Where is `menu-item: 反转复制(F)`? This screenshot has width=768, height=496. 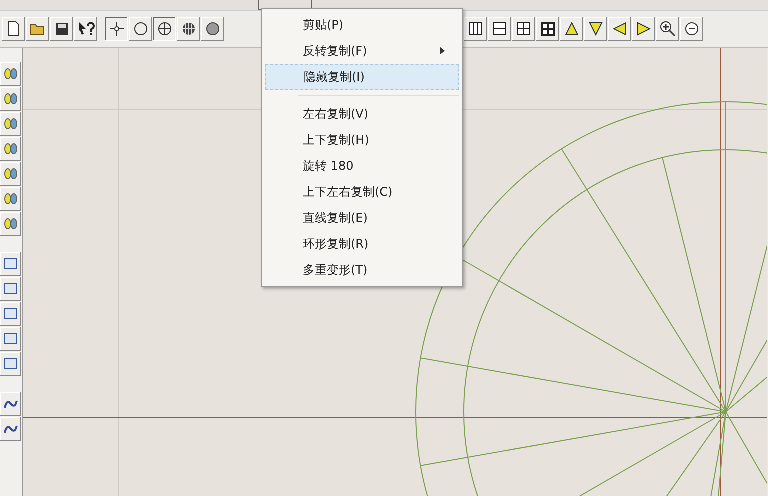
menu-item: 反转复制(F) is located at coordinates (362, 51).